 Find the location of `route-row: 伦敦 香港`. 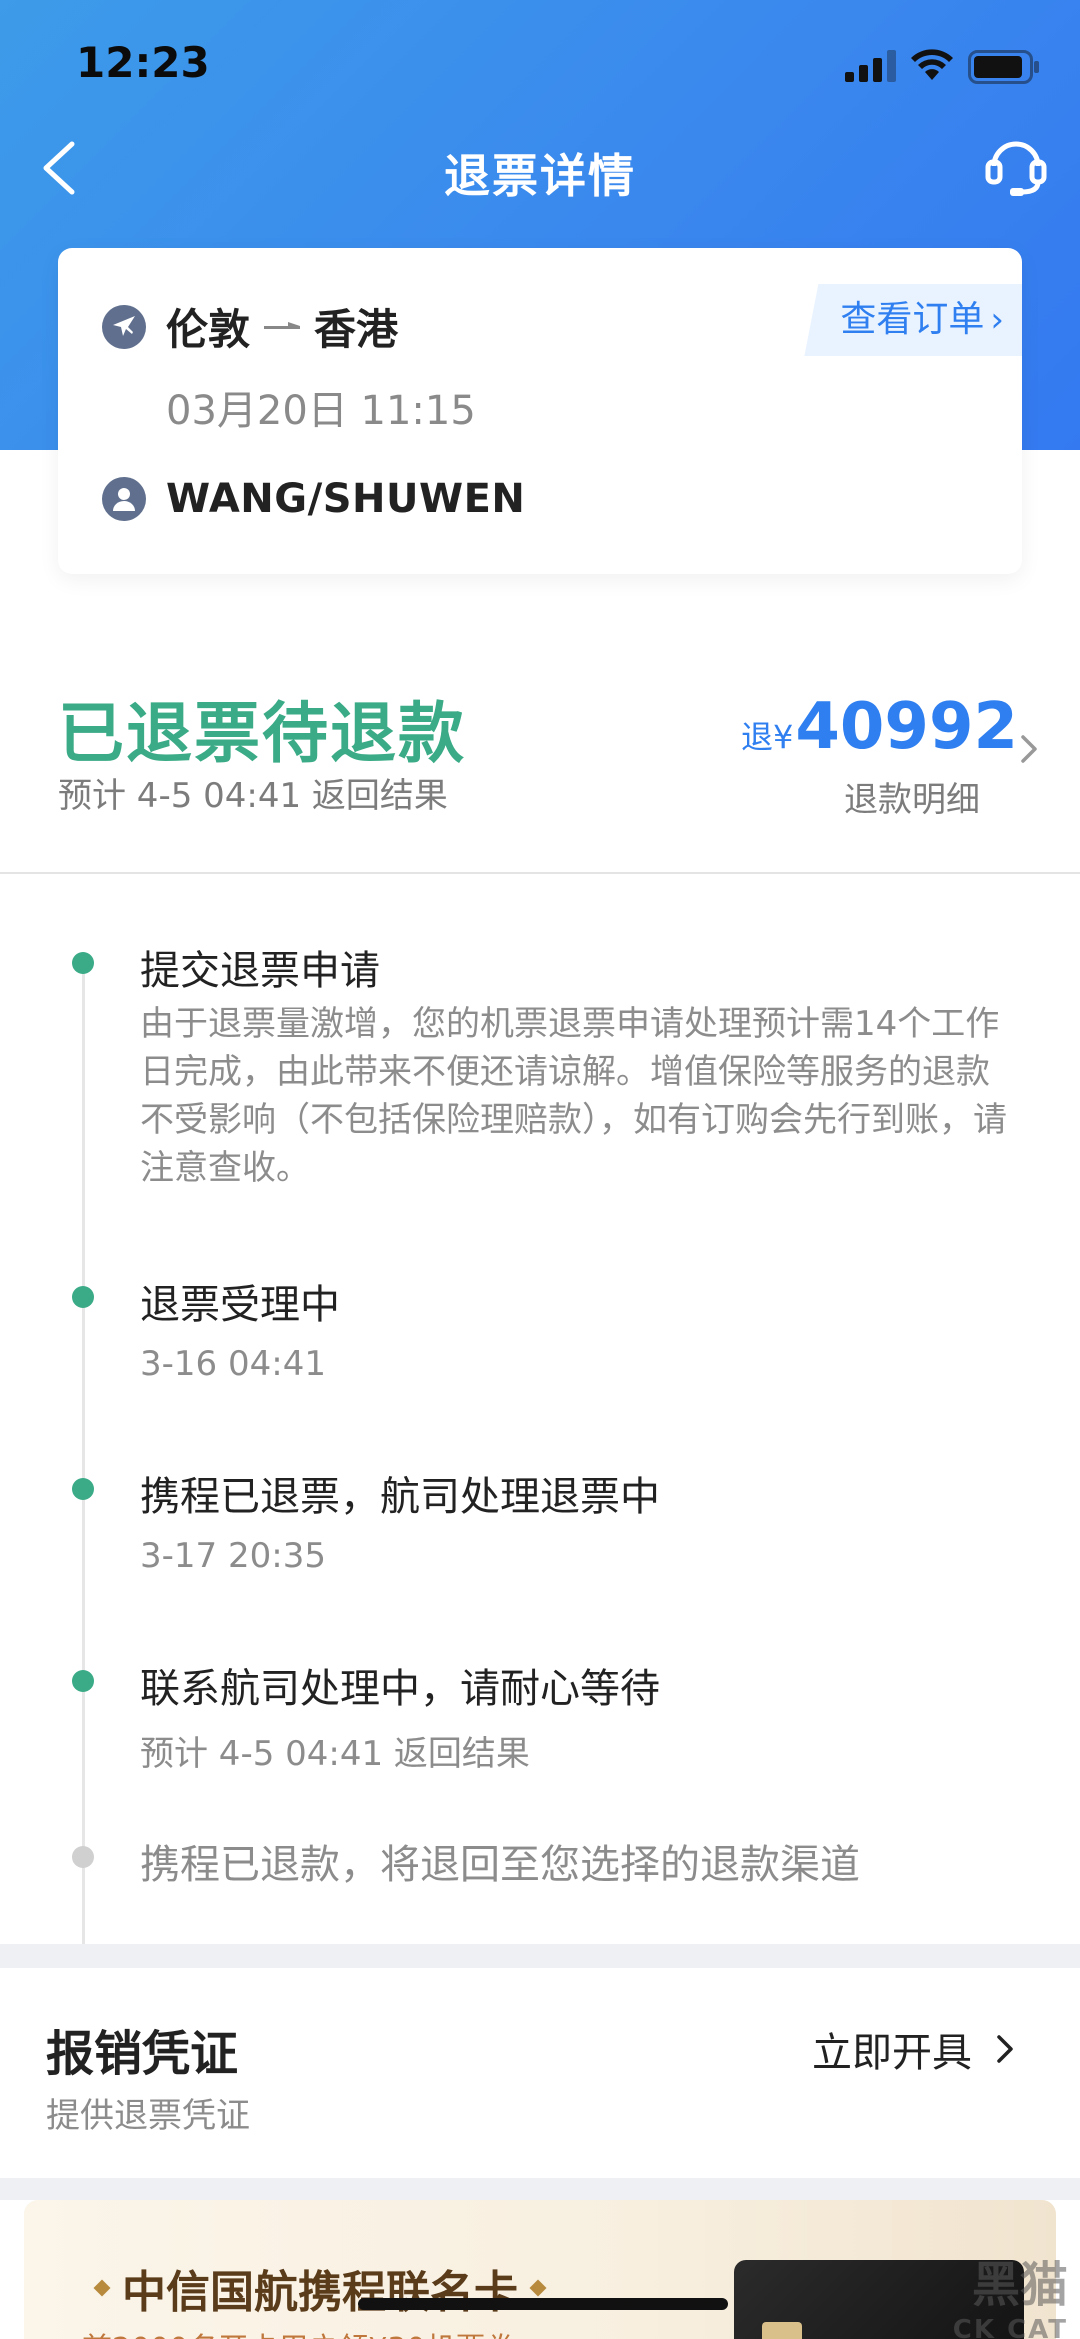

route-row: 伦敦 香港 is located at coordinates (250, 326).